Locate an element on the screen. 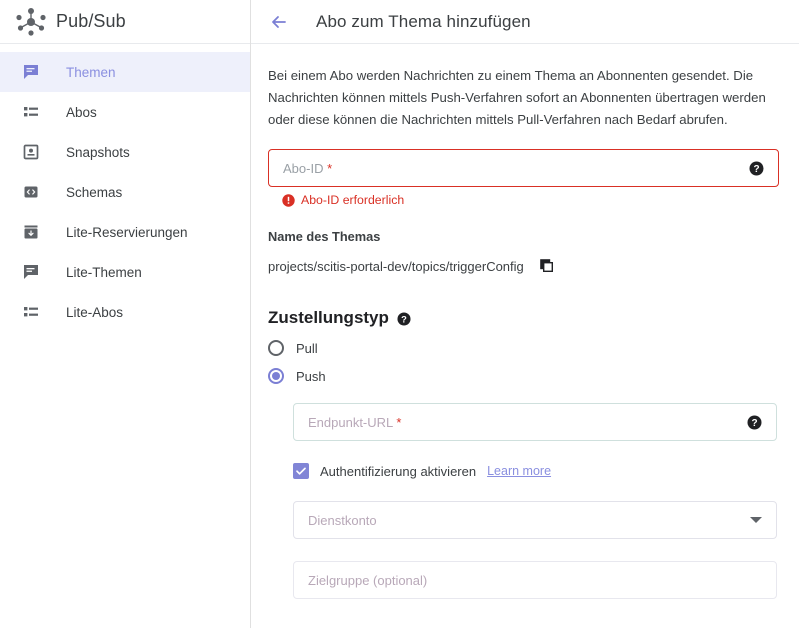  code-brackets-icon is located at coordinates (31, 192).